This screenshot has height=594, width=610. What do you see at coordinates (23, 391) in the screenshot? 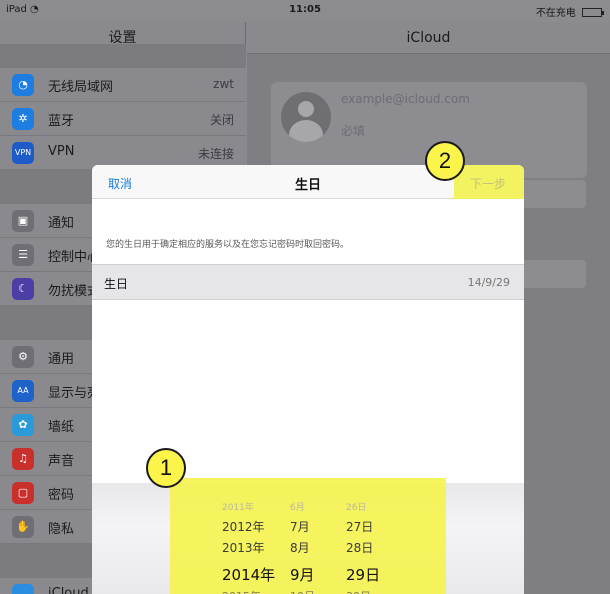
I see `brightness-icon: AA` at bounding box center [23, 391].